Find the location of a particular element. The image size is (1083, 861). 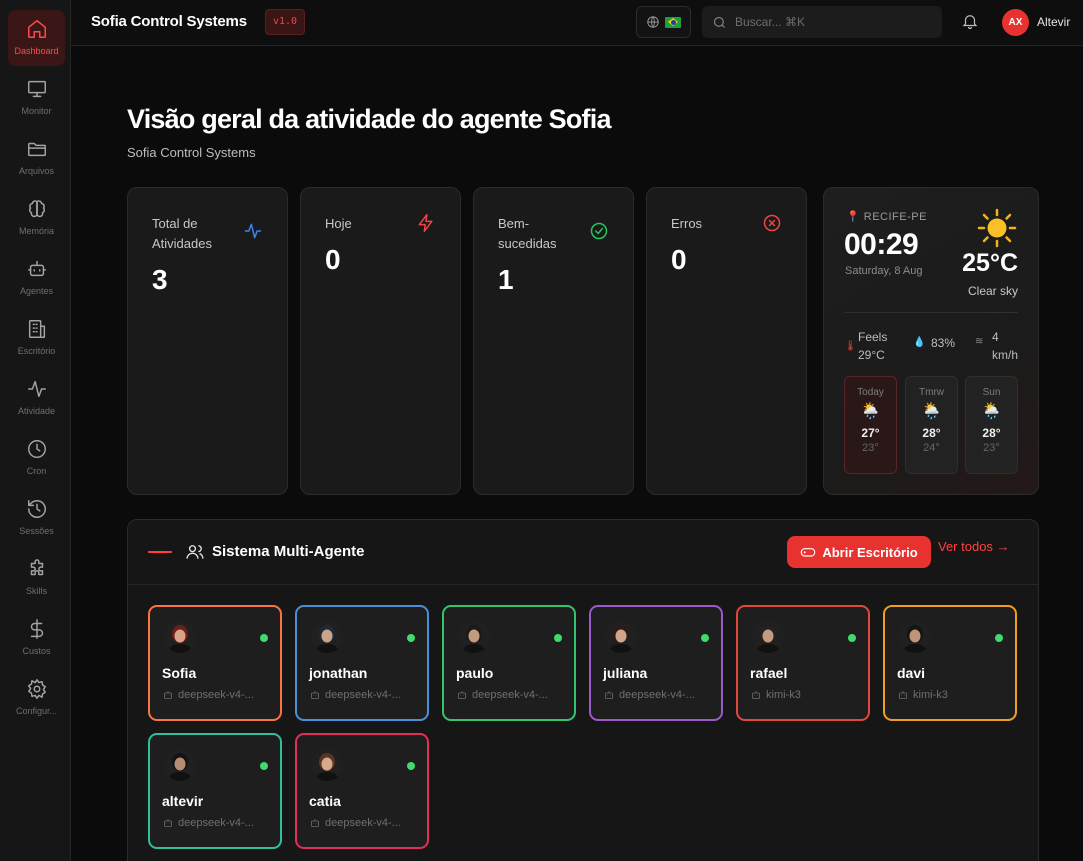

agent-name: juliana is located at coordinates (625, 673).